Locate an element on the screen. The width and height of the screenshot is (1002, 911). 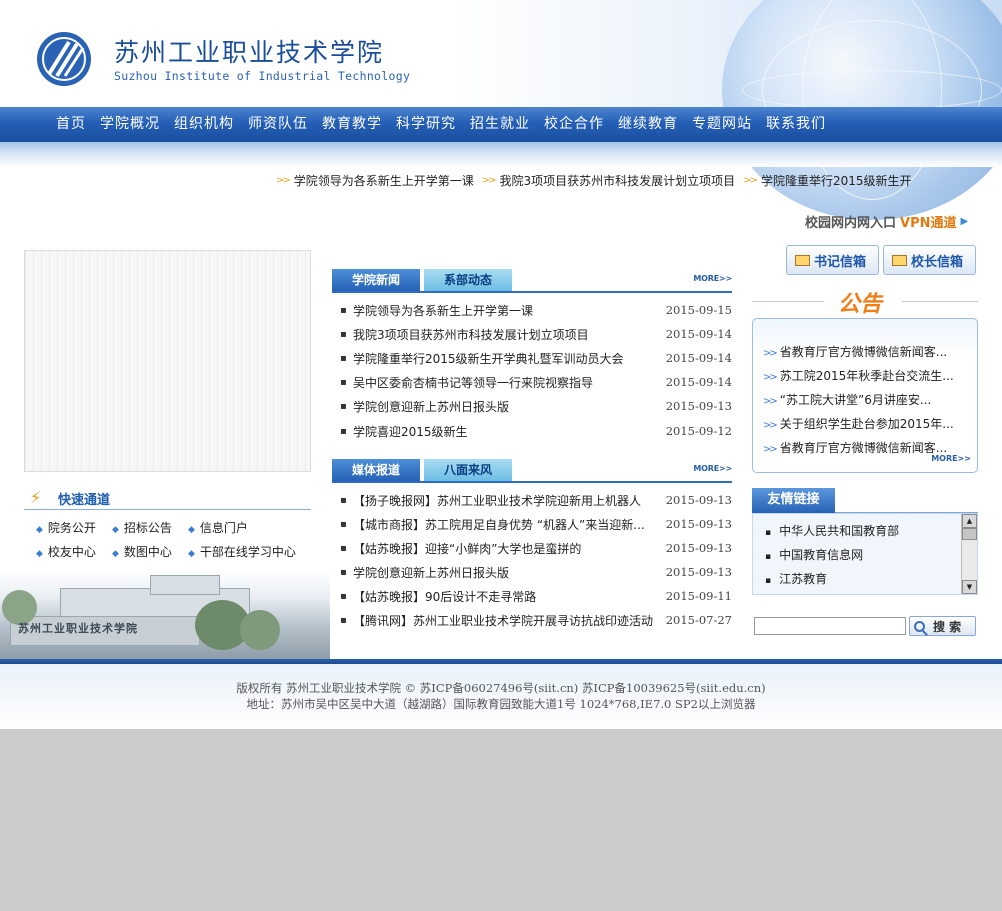
image-slideshow is located at coordinates (167, 361).